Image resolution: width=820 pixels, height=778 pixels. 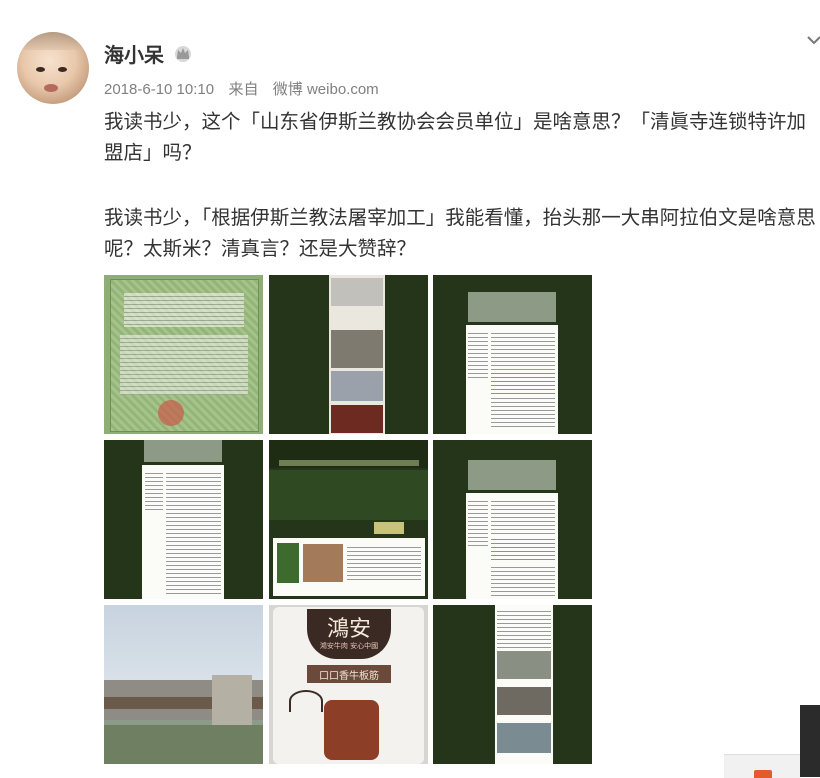 What do you see at coordinates (288, 563) in the screenshot?
I see `sidebar-box` at bounding box center [288, 563].